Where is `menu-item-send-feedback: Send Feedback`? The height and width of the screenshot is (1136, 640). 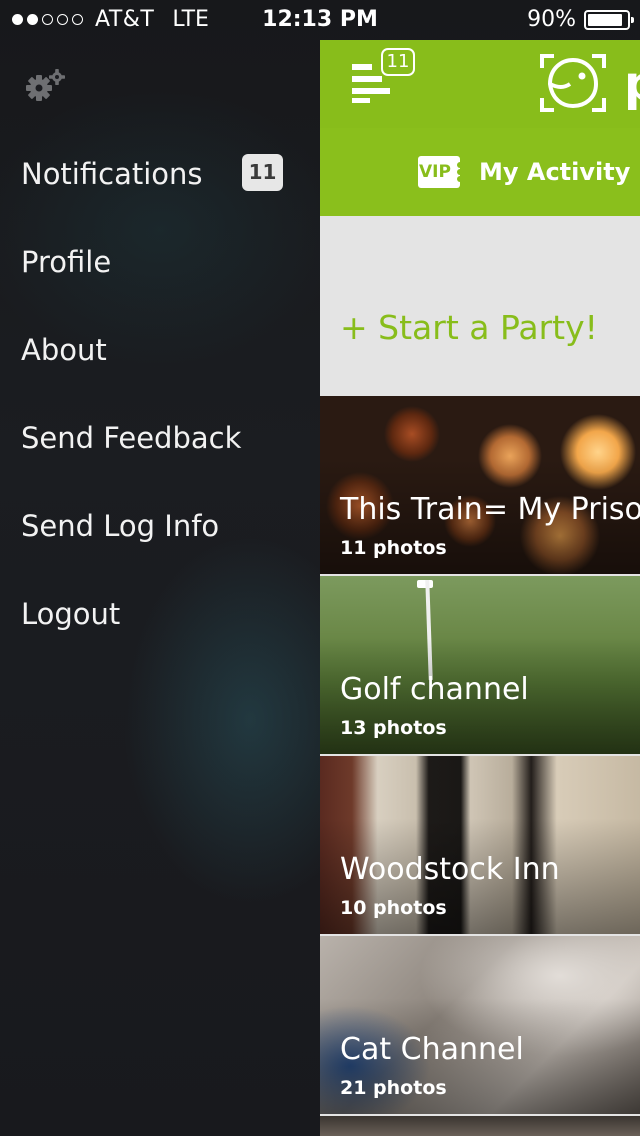 menu-item-send-feedback: Send Feedback is located at coordinates (160, 438).